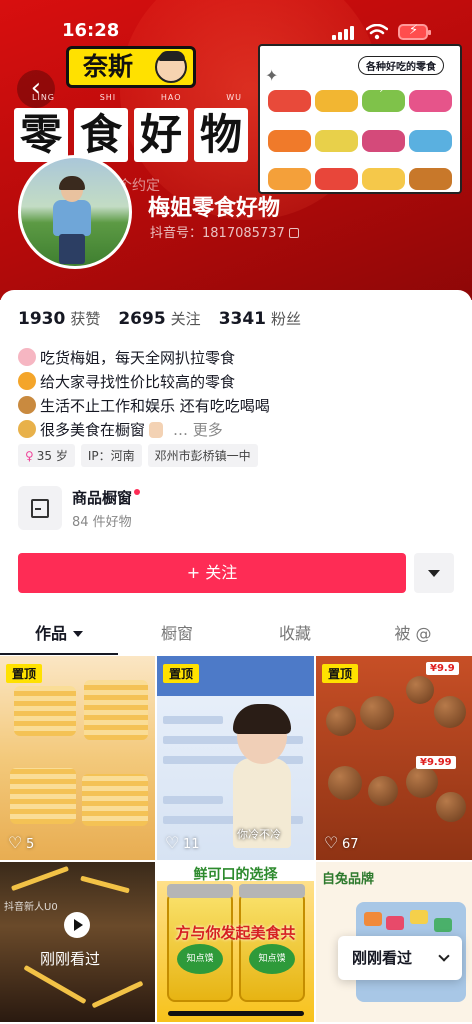 Image resolution: width=472 pixels, height=1024 pixels. Describe the element at coordinates (59, 318) in the screenshot. I see `stat-likes: 1930 获赞` at that location.